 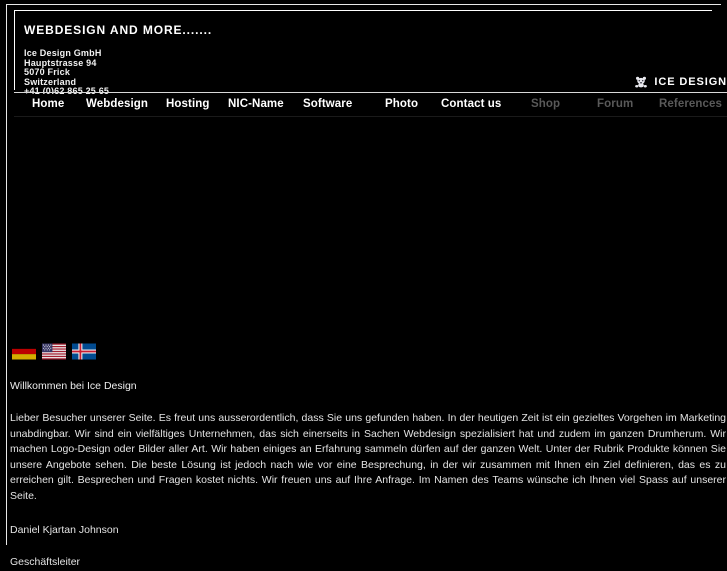 What do you see at coordinates (690, 82) in the screenshot?
I see `brand-name: ICE DESIGN` at bounding box center [690, 82].